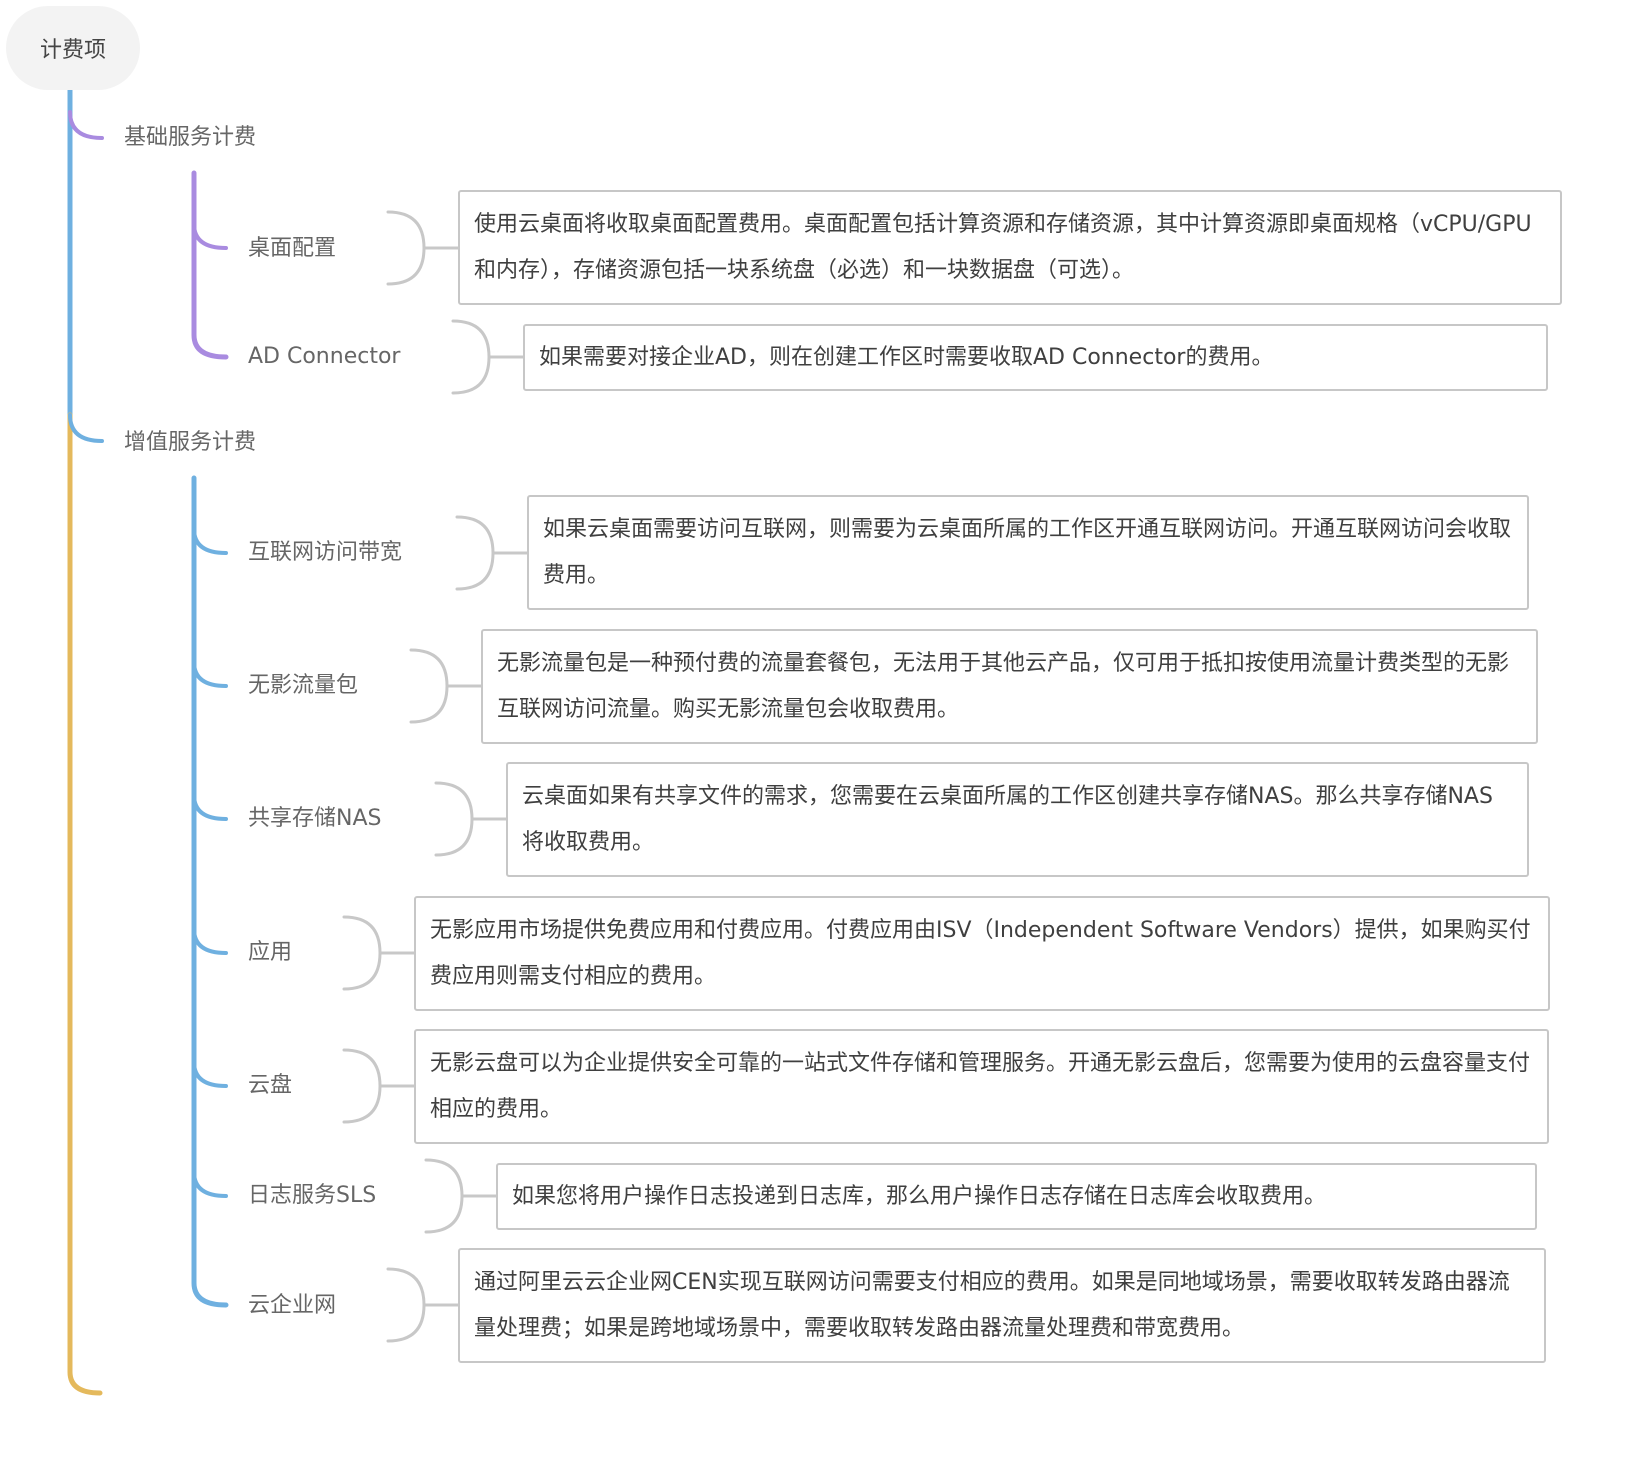  I want to click on bracket-cloud-disk, so click(379, 1086).